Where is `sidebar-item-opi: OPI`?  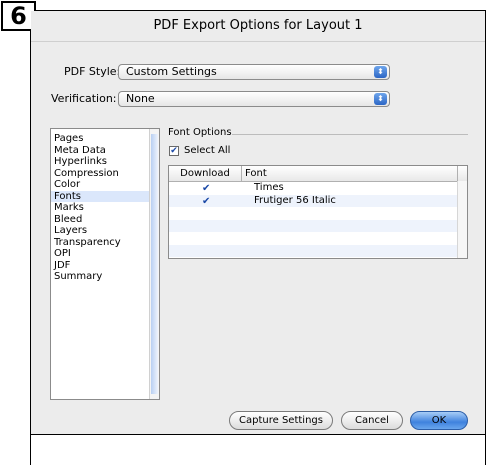
sidebar-item-opi: OPI is located at coordinates (105, 254).